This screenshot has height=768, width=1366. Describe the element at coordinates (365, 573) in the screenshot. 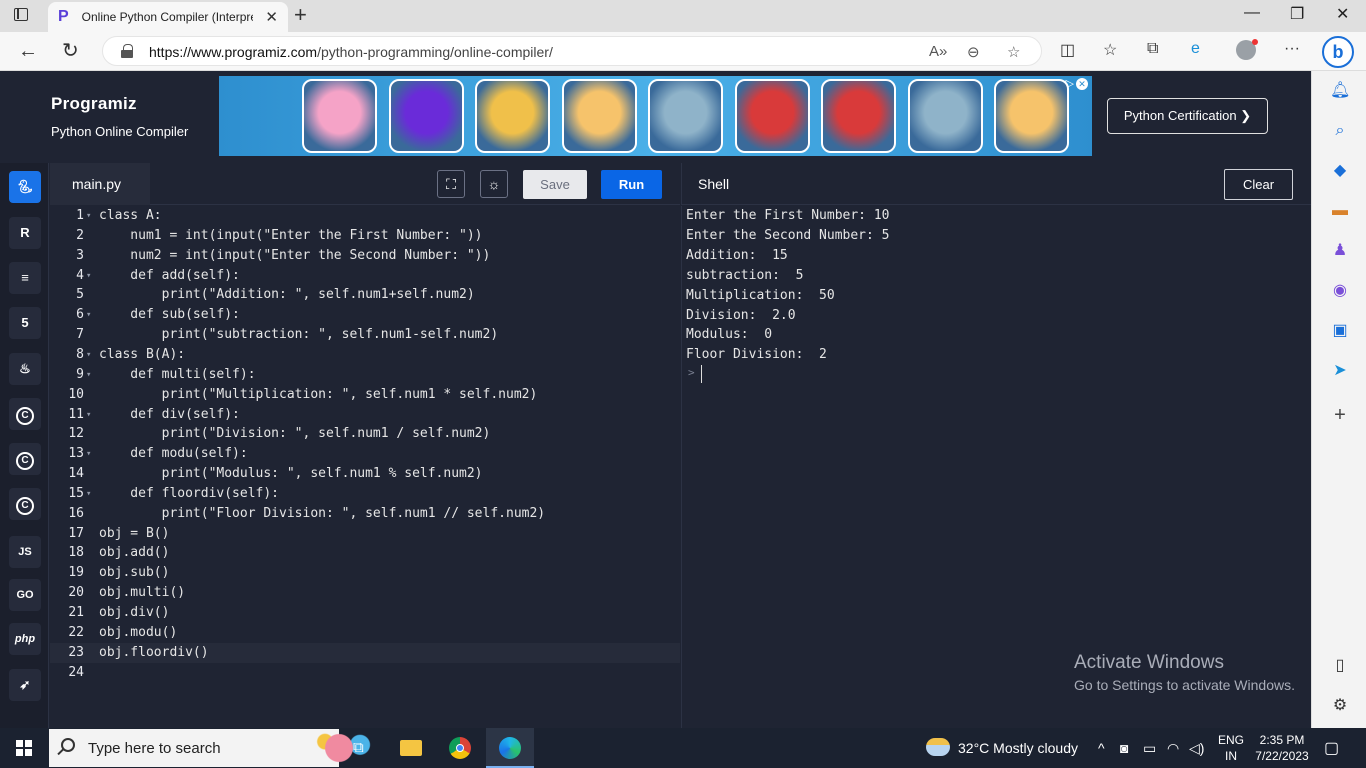

I see `code-line: 19 obj.sub()` at that location.